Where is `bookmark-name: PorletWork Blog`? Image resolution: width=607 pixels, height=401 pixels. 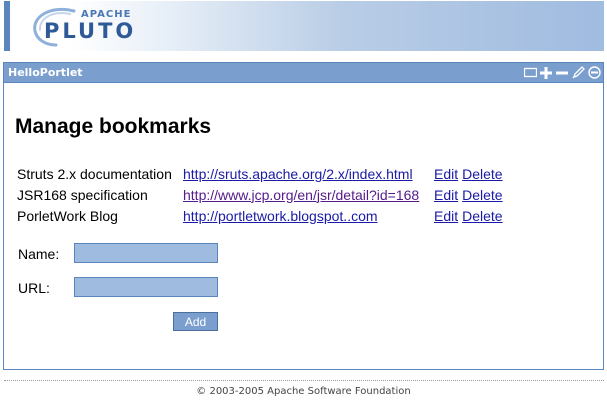 bookmark-name: PorletWork Blog is located at coordinates (67, 215).